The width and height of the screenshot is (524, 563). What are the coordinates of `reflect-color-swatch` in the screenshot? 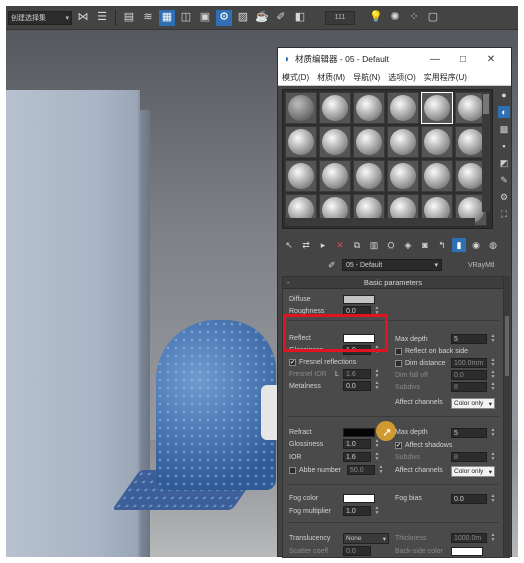 It's located at (359, 338).